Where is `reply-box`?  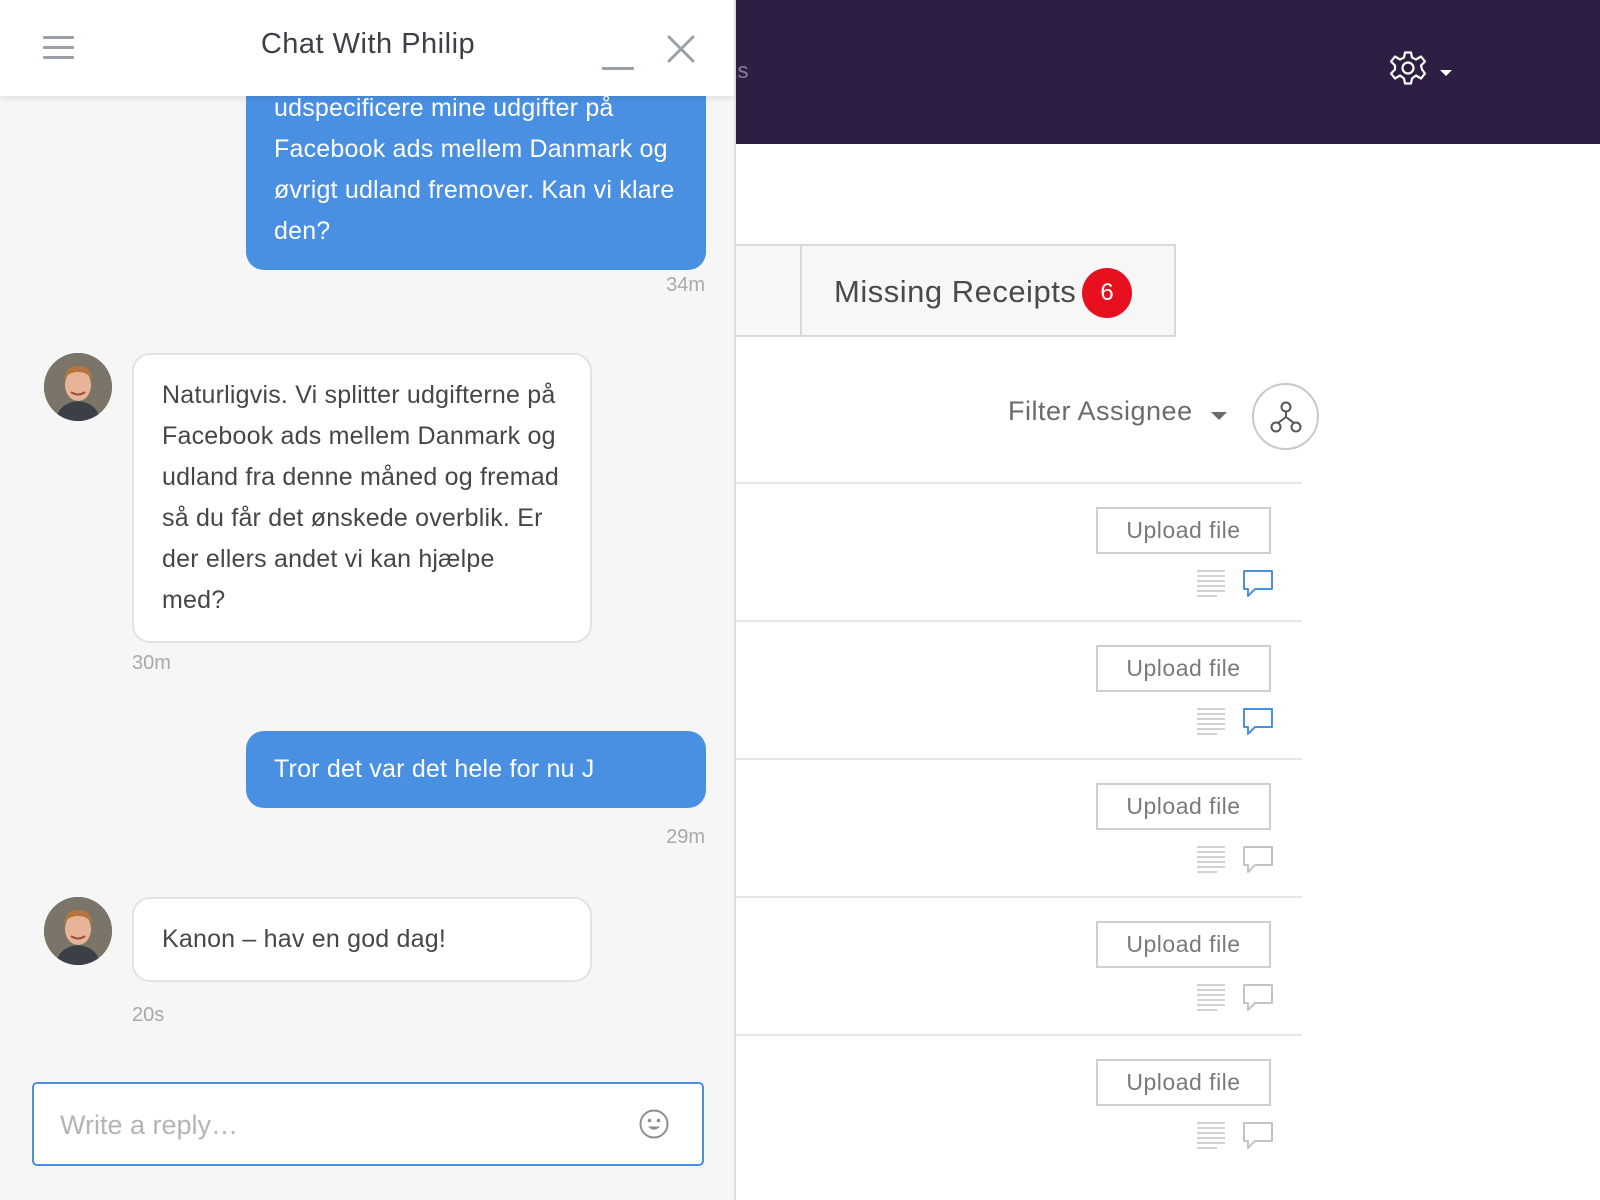
reply-box is located at coordinates (368, 1124).